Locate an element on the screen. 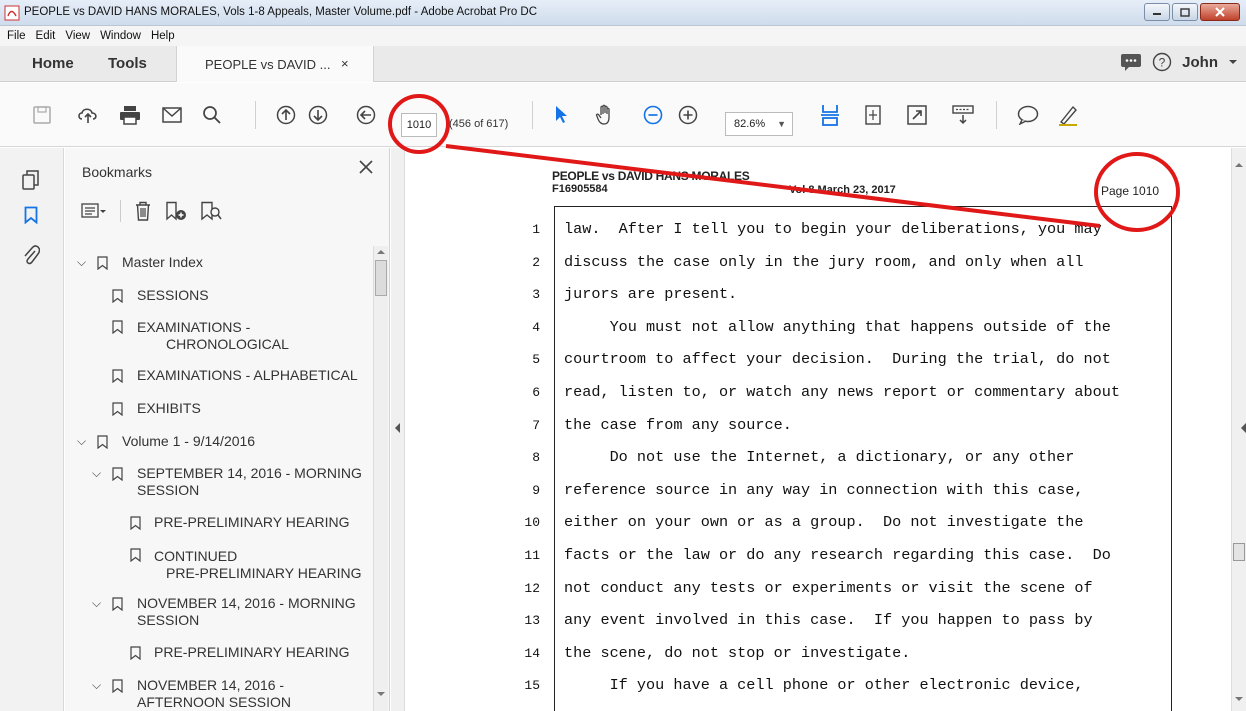 The image size is (1246, 711). hand-tool-button is located at coordinates (605, 115).